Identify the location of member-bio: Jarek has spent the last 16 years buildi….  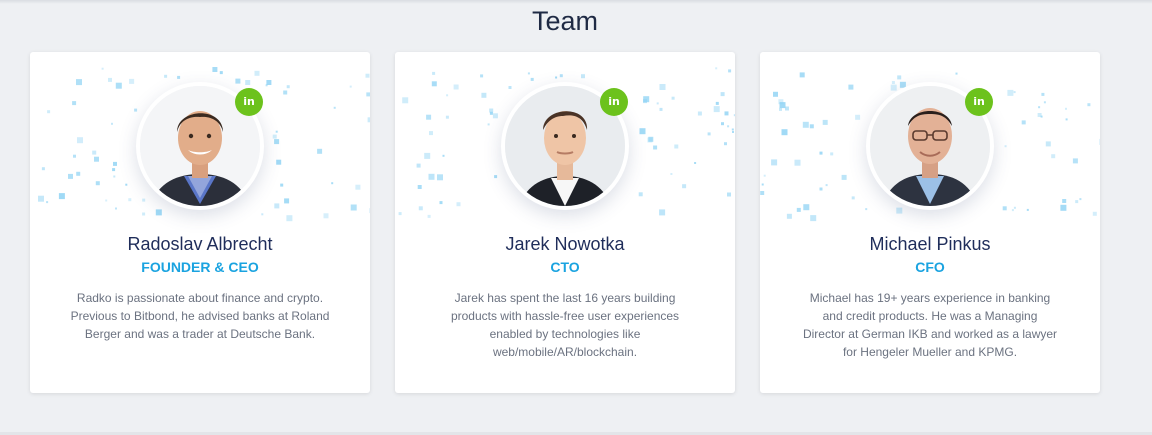
(565, 325).